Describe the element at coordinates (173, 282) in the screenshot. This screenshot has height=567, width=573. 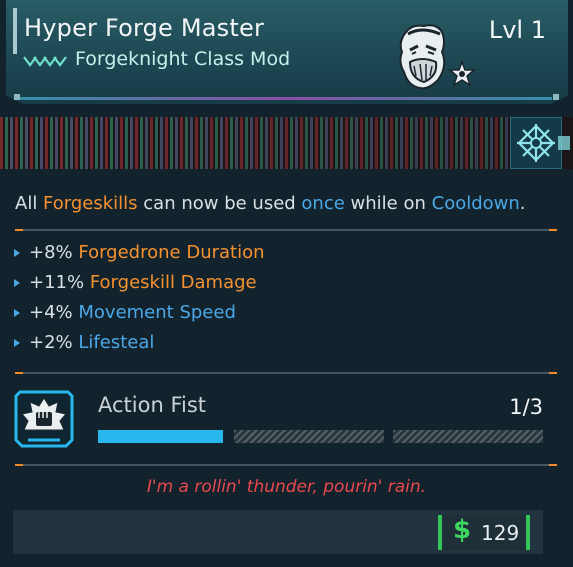
I see `stat-label: Forgeskill Damage` at that location.